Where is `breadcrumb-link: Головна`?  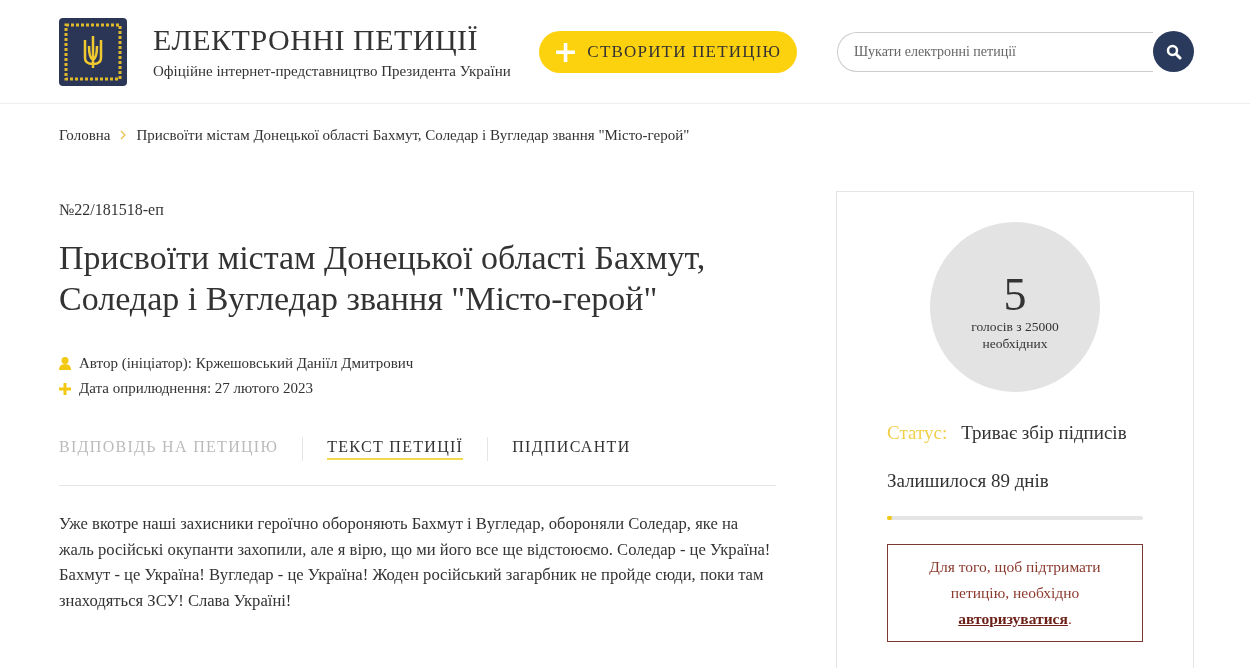 breadcrumb-link: Головна is located at coordinates (85, 135).